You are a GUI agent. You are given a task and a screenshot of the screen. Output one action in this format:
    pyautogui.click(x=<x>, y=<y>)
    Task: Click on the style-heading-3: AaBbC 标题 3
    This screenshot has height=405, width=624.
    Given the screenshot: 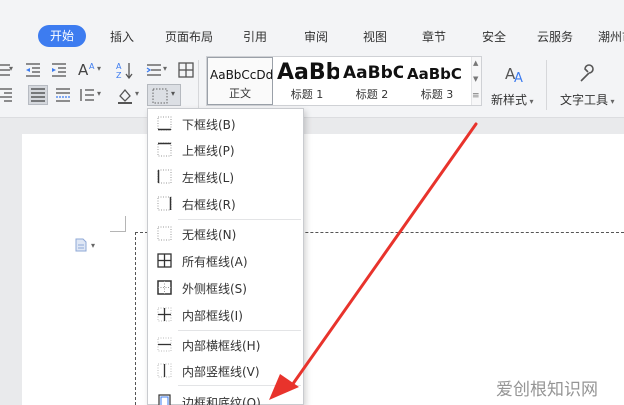 What is the action you would take?
    pyautogui.click(x=437, y=81)
    